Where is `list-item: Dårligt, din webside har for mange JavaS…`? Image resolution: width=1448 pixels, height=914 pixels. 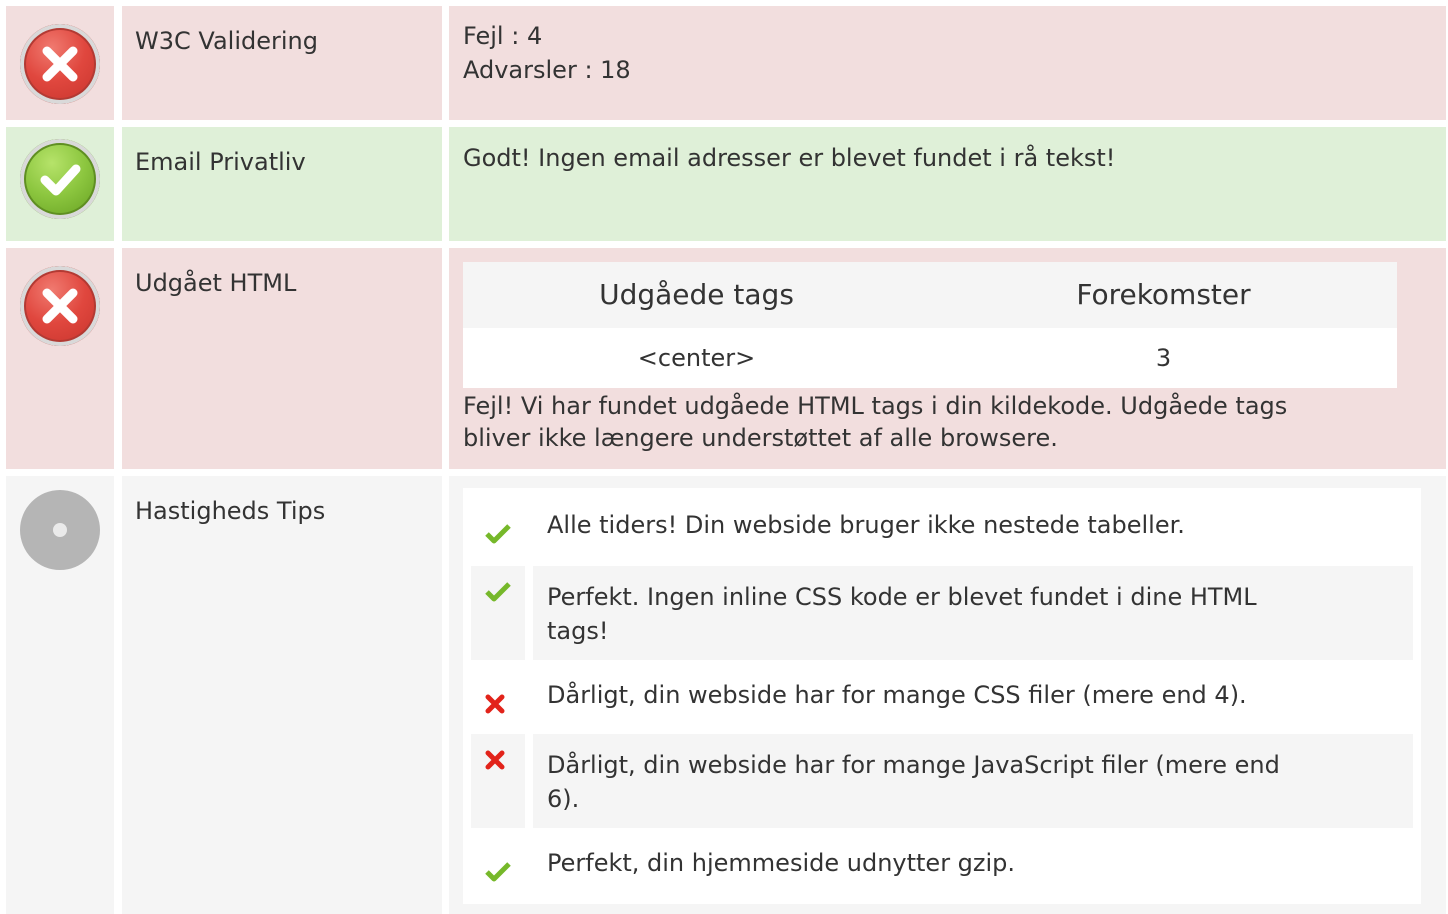 list-item: Dårligt, din webside har for mange JavaS… is located at coordinates (942, 781).